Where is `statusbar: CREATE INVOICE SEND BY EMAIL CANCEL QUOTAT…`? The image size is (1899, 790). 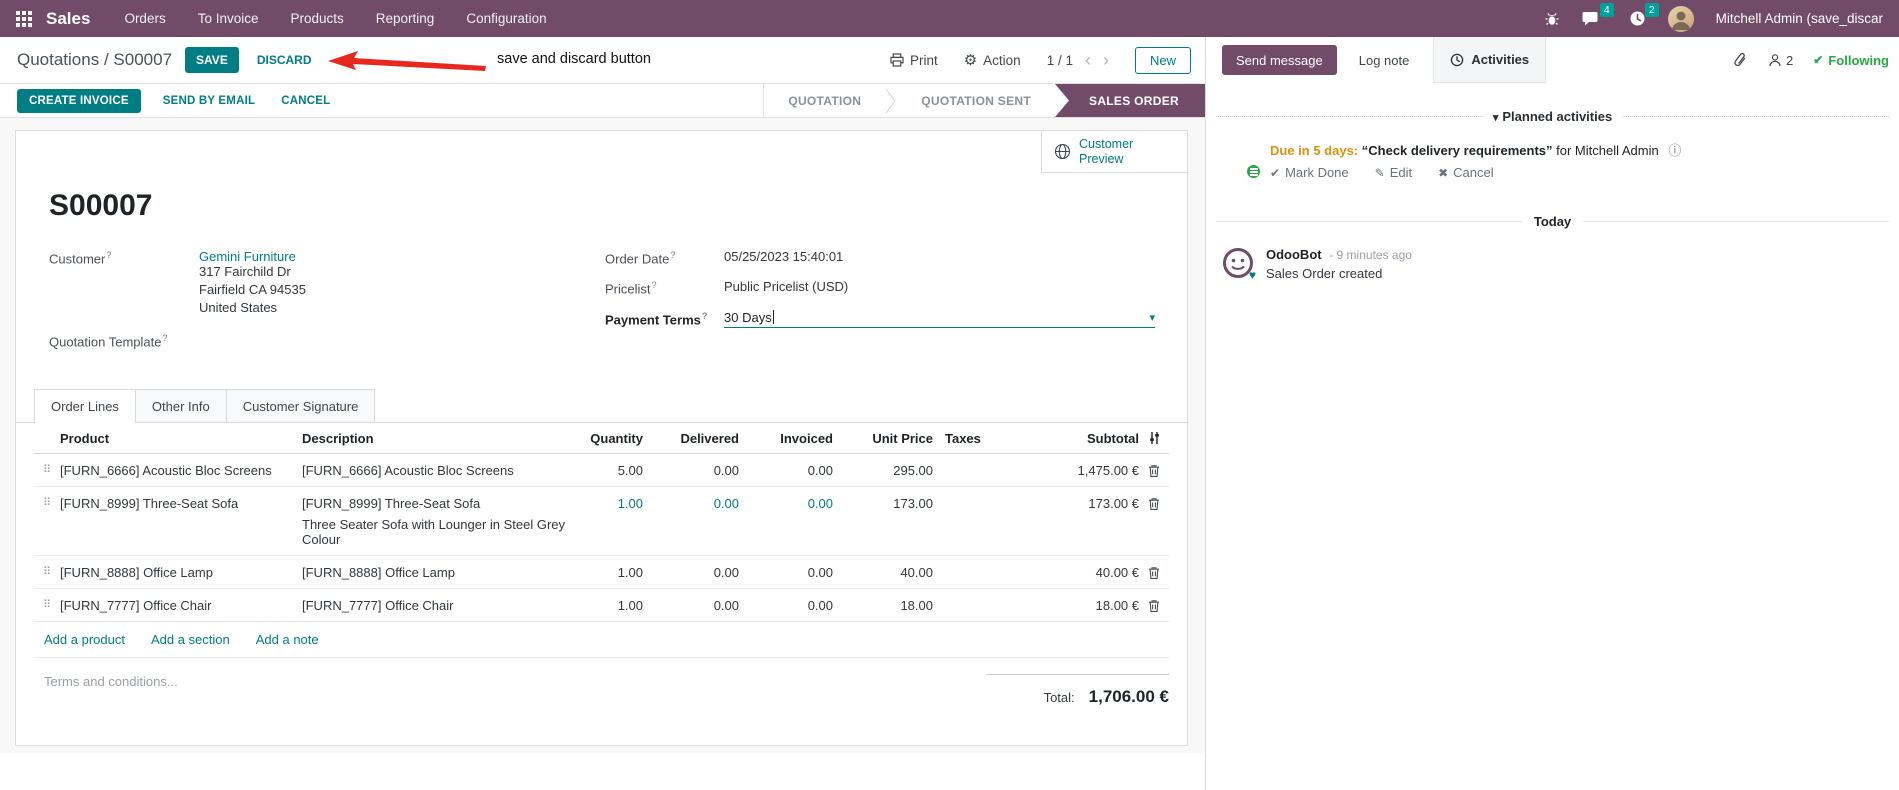
statusbar: CREATE INVOICE SEND BY EMAIL CANCEL QUOTAT… is located at coordinates (602, 100).